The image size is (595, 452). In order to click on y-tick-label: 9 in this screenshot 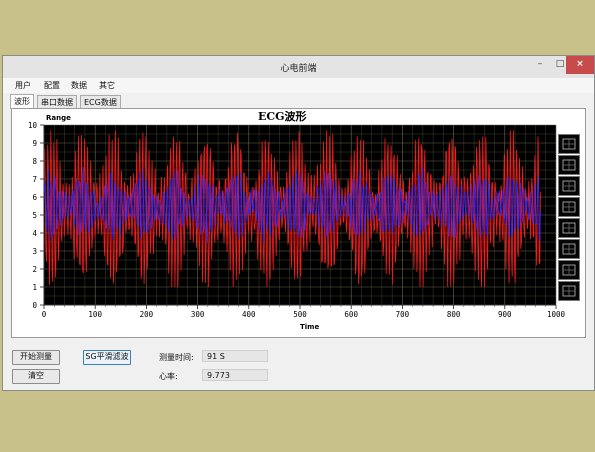, I will do `click(34, 143)`.